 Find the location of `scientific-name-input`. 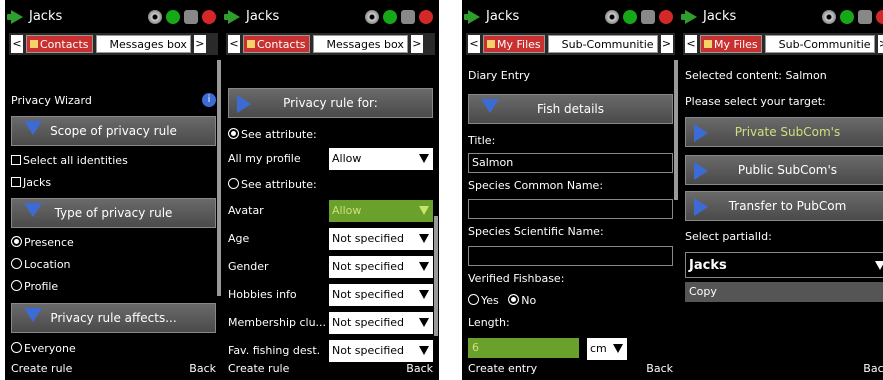

scientific-name-input is located at coordinates (570, 256).